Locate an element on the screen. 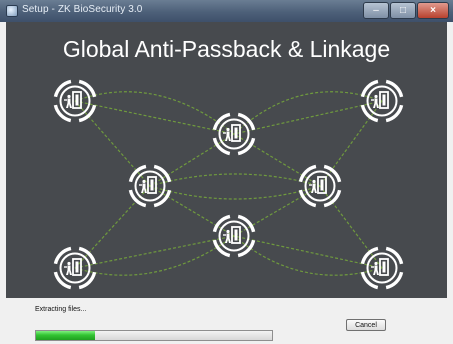 The image size is (453, 344). close-button: × is located at coordinates (433, 10).